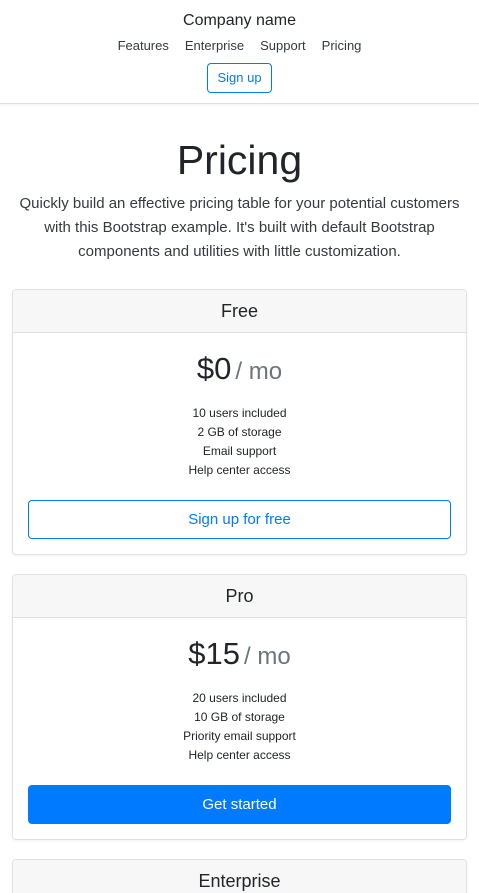  I want to click on feature-item: 10 users included, so click(239, 413).